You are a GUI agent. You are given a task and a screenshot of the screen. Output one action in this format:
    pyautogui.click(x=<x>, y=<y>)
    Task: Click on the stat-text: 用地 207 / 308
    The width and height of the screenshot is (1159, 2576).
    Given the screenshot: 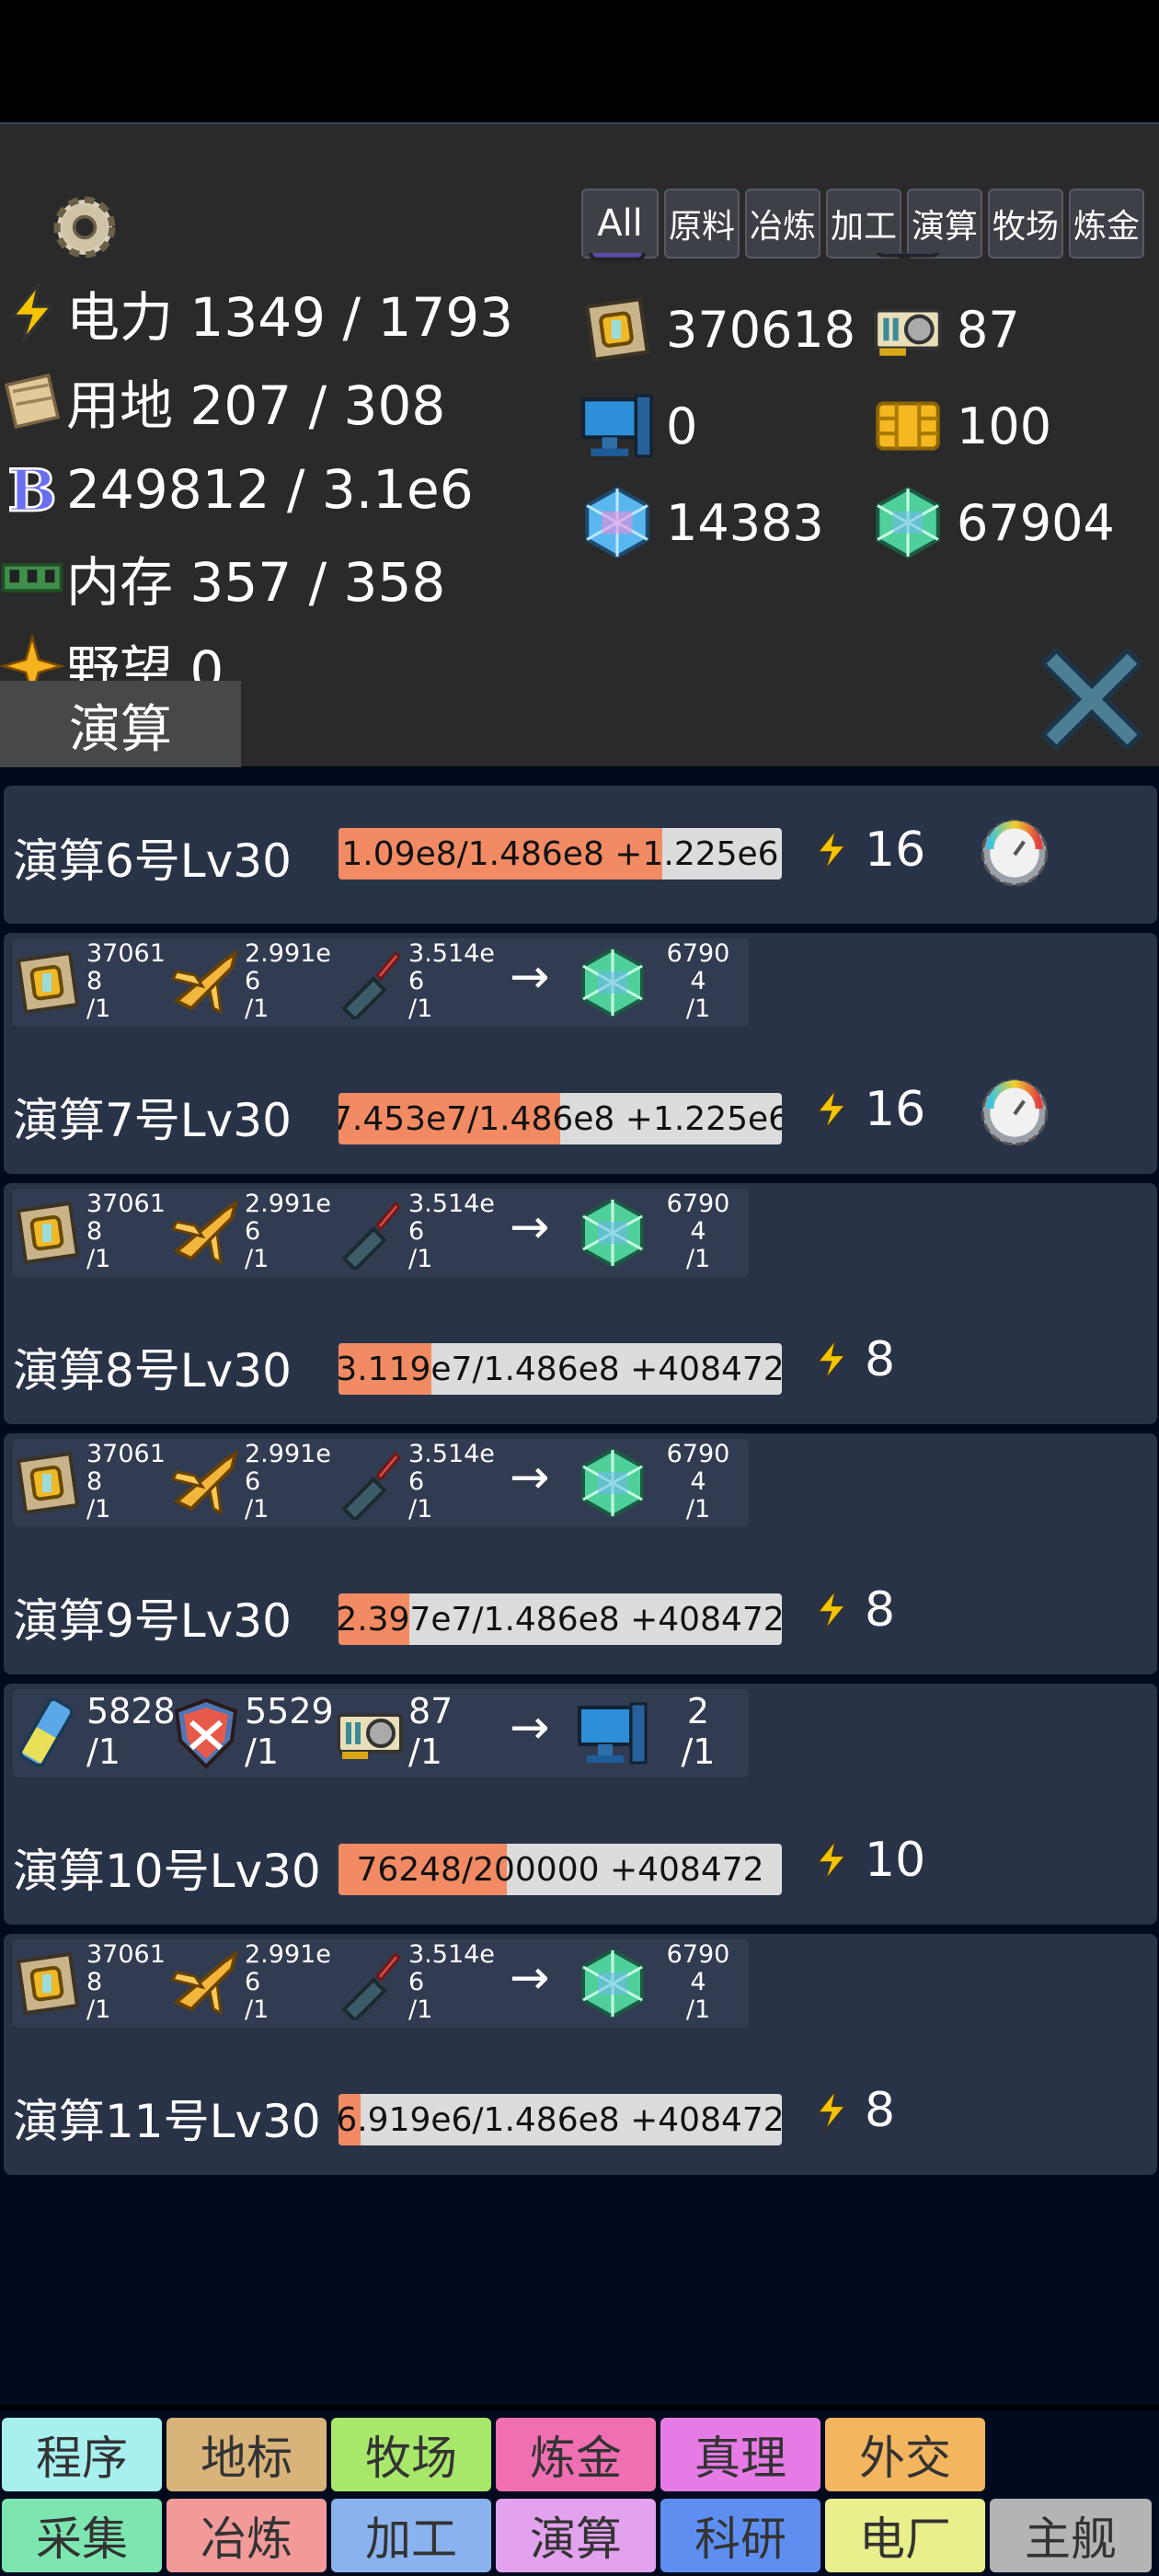 What is the action you would take?
    pyautogui.click(x=256, y=405)
    